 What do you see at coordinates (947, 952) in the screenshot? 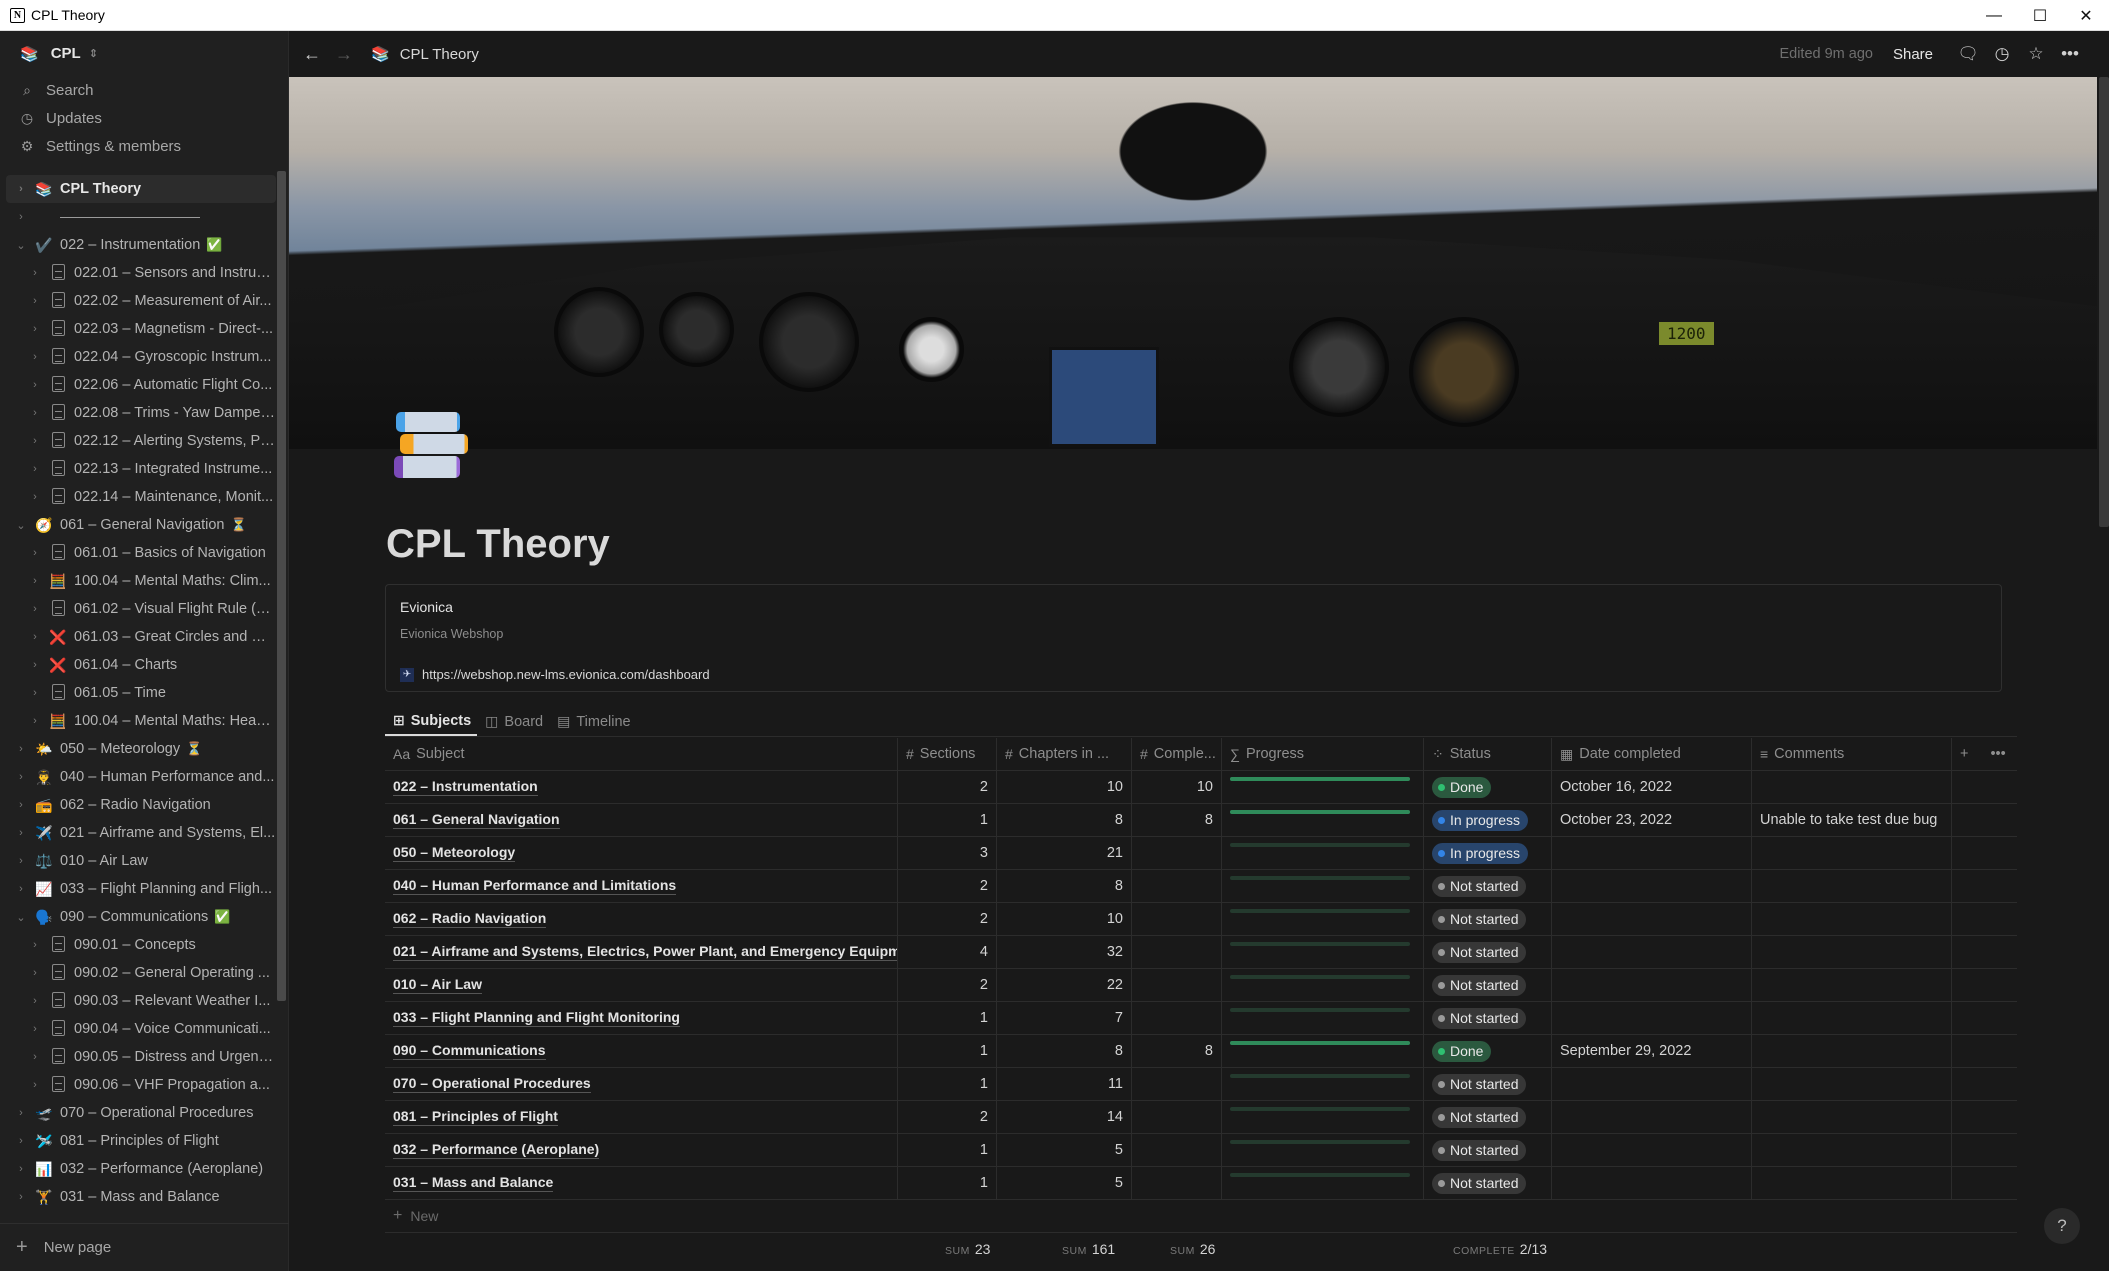
I see `sections-cell: 4` at bounding box center [947, 952].